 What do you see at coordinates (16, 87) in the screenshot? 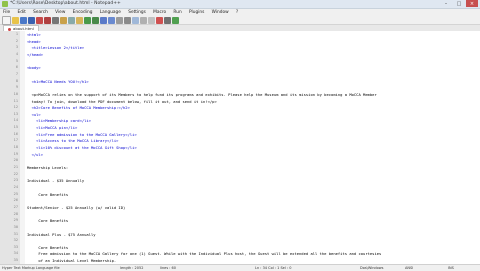
I see `line-number: 9` at bounding box center [16, 87].